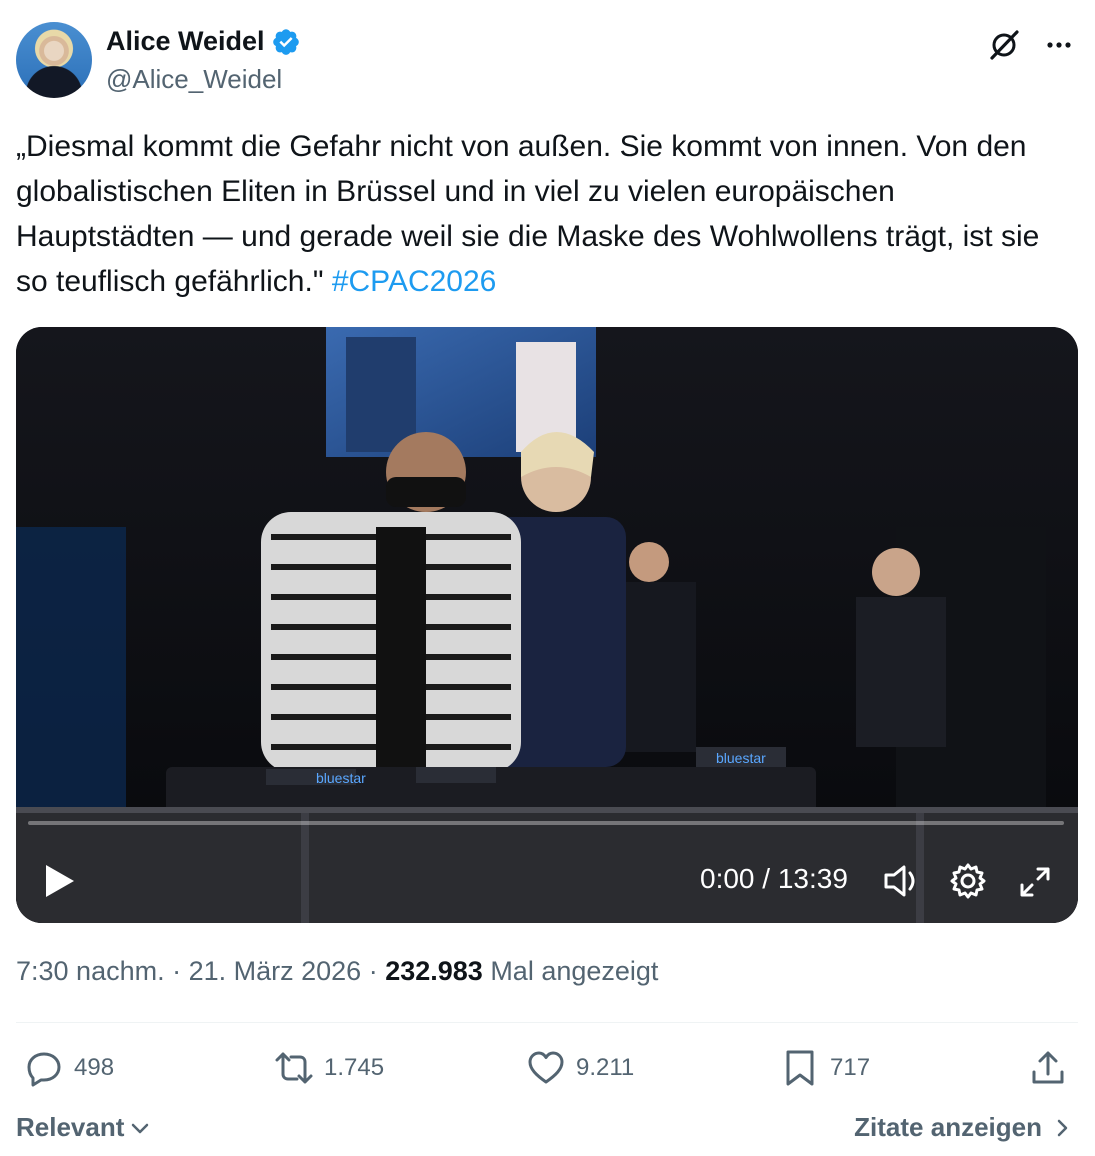  What do you see at coordinates (1005, 45) in the screenshot?
I see `grok-icon` at bounding box center [1005, 45].